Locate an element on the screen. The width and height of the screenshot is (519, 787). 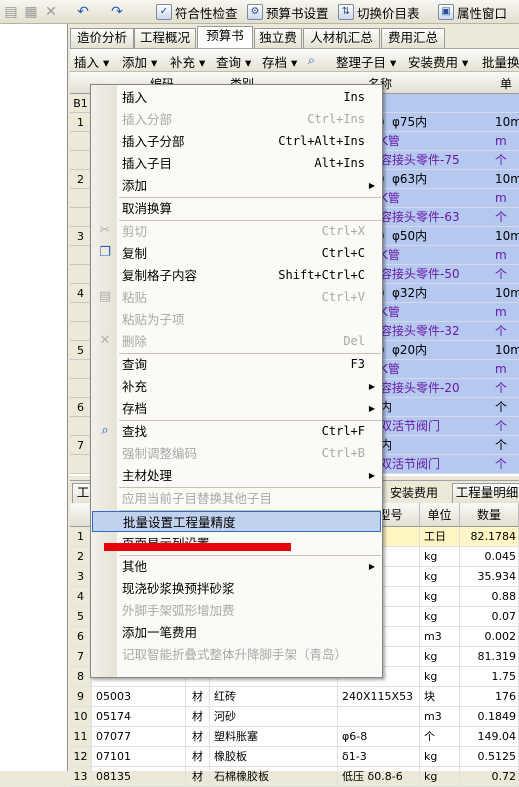
menu-item-7: ❐ 复制 Ctrl+C is located at coordinates (236, 253).